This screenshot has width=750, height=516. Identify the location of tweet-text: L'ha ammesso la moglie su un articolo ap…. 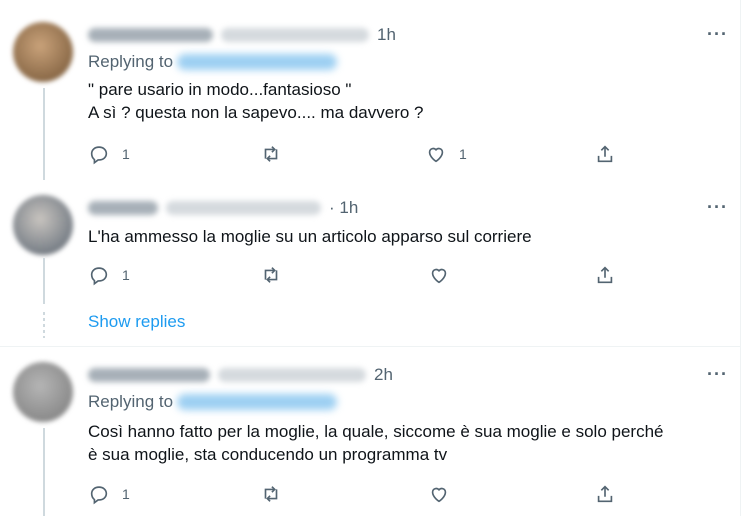
(310, 236).